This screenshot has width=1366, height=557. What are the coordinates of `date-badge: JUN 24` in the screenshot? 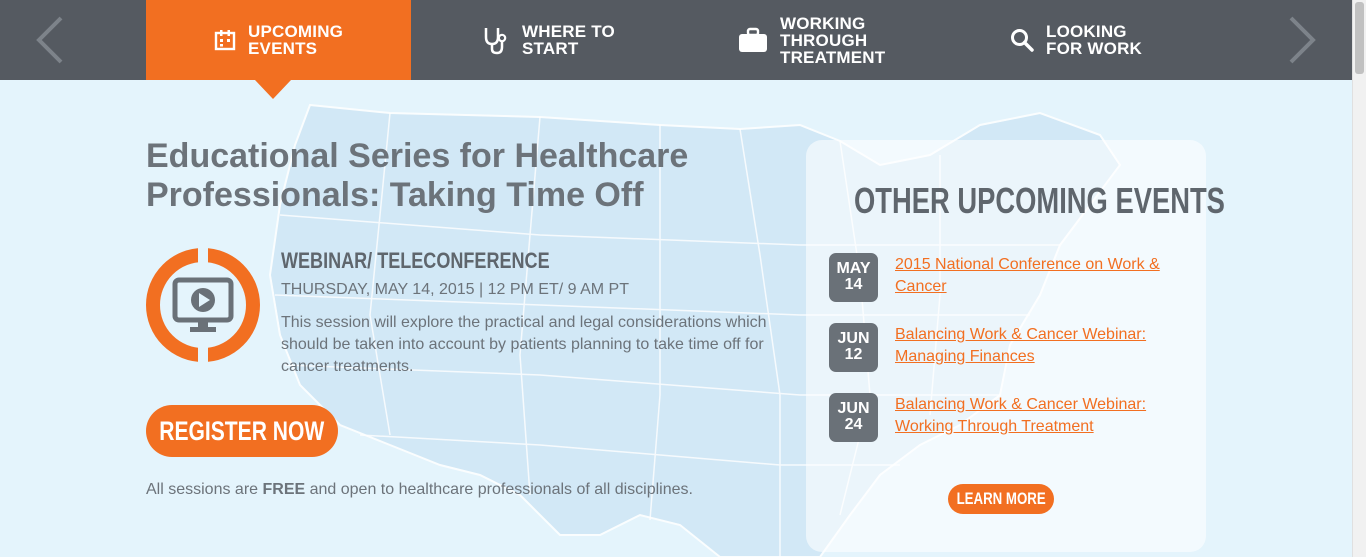 It's located at (853, 417).